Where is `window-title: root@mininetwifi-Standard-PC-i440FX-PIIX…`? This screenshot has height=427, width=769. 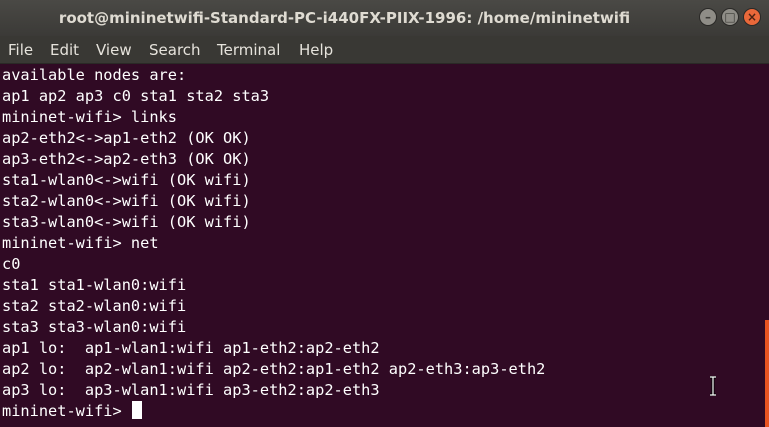 window-title: root@mininetwifi-Standard-PC-i440FX-PIIX… is located at coordinates (344, 18).